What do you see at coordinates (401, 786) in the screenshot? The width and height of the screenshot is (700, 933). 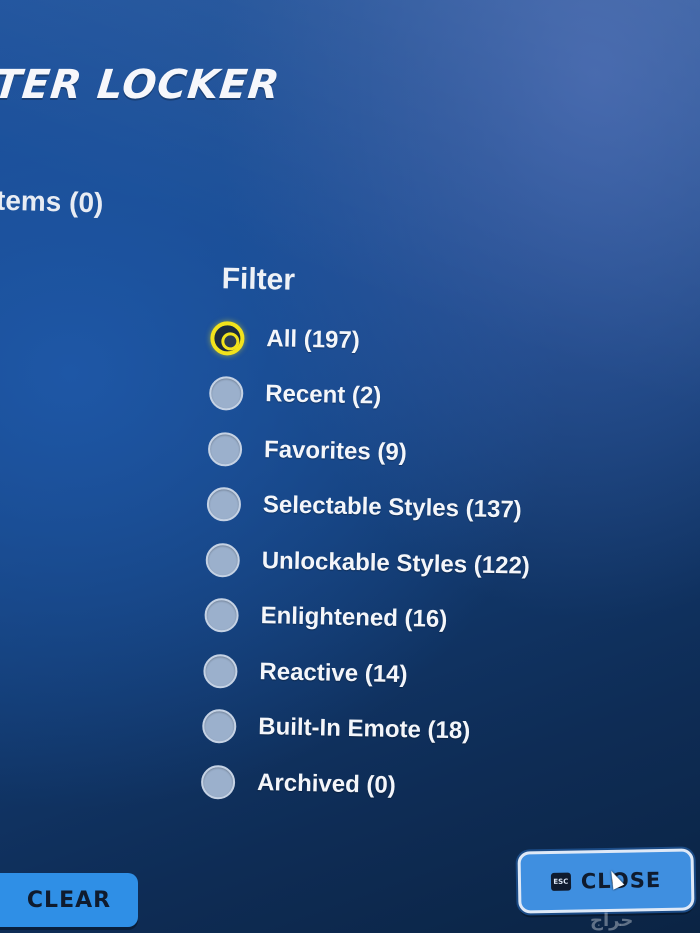 I see `filter-option-archived: Archived (0)` at bounding box center [401, 786].